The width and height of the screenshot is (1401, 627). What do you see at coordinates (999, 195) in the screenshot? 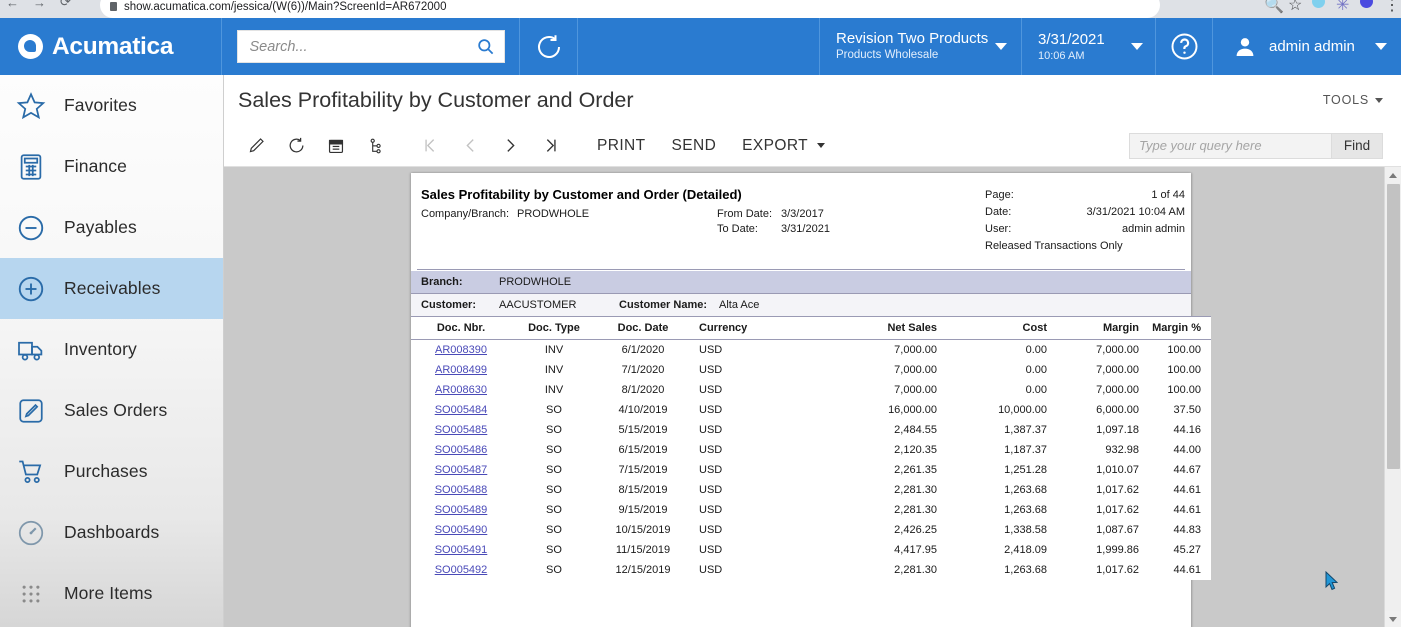
I see `page-count-label: Page:` at bounding box center [999, 195].